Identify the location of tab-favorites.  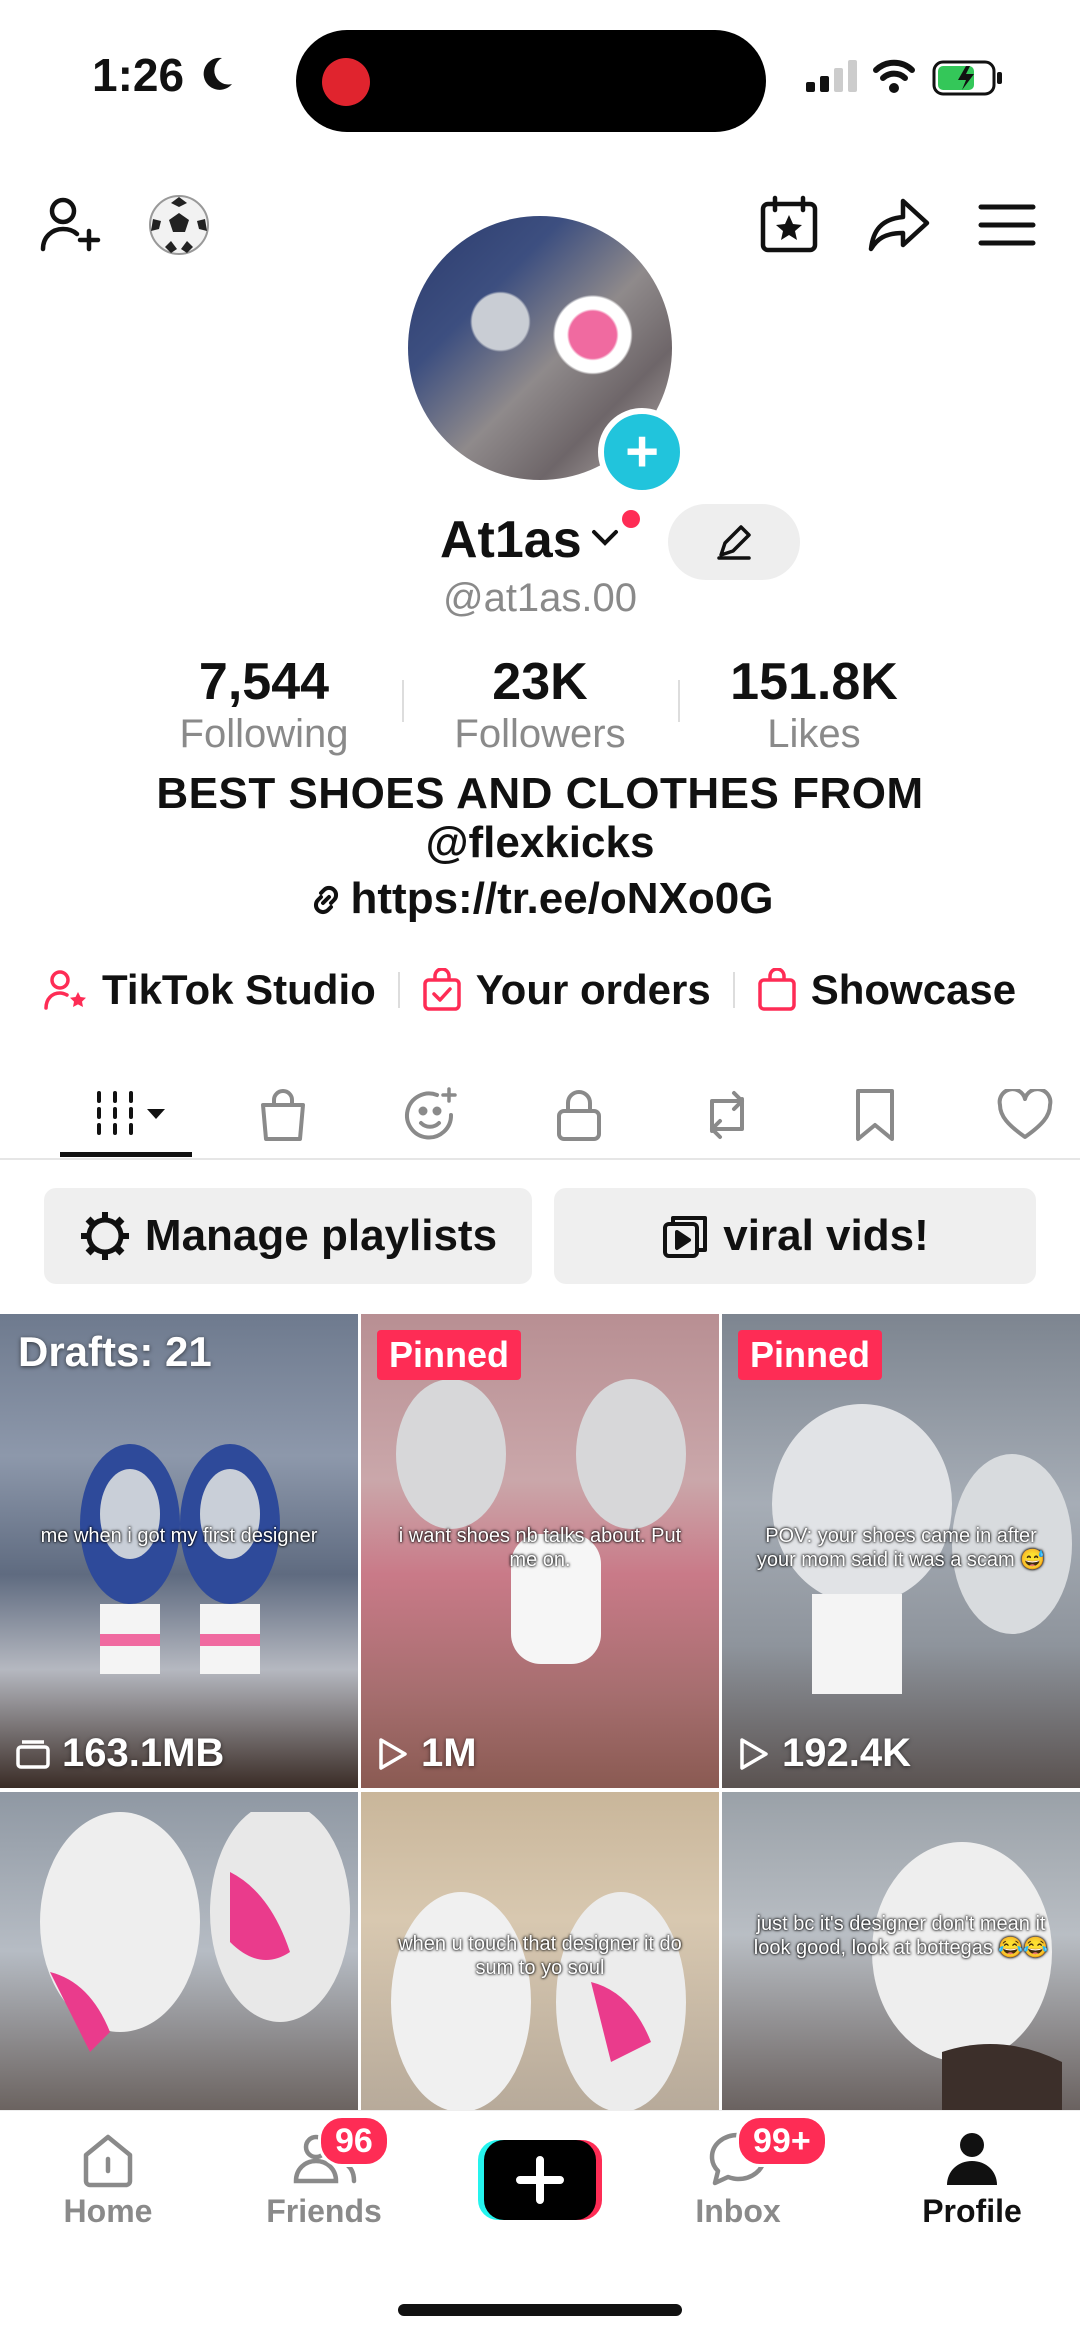
(875, 1115).